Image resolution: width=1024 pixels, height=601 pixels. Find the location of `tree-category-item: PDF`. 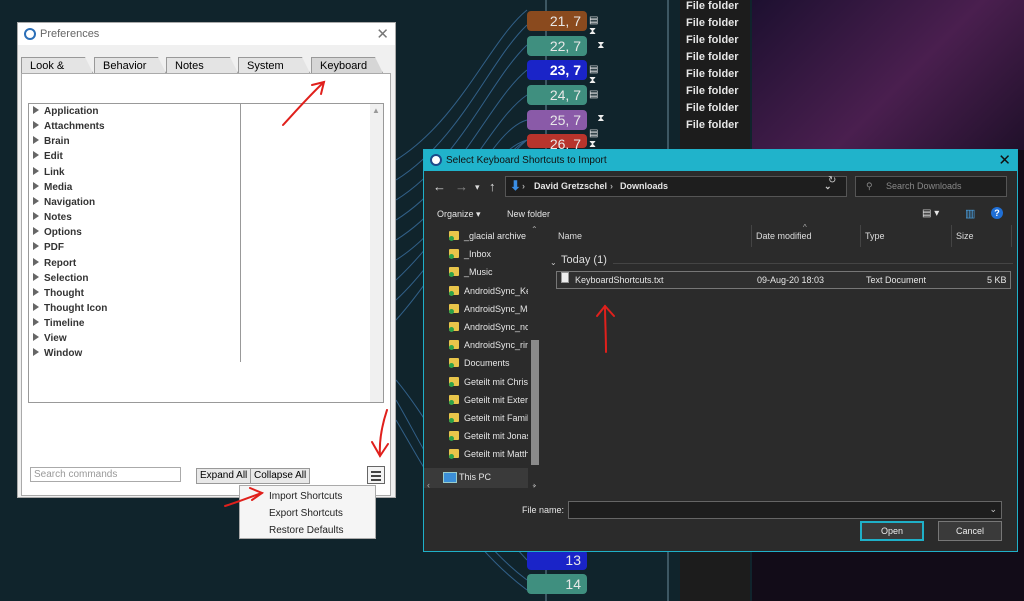

tree-category-item: PDF is located at coordinates (48, 249).